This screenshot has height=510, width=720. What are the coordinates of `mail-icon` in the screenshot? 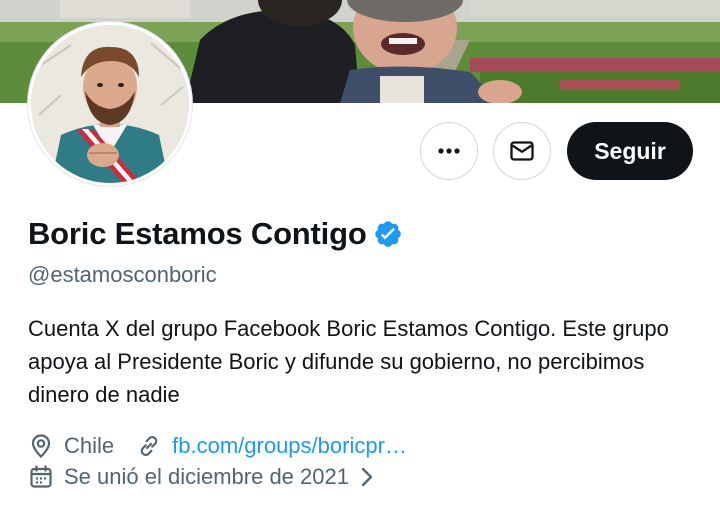 It's located at (522, 151).